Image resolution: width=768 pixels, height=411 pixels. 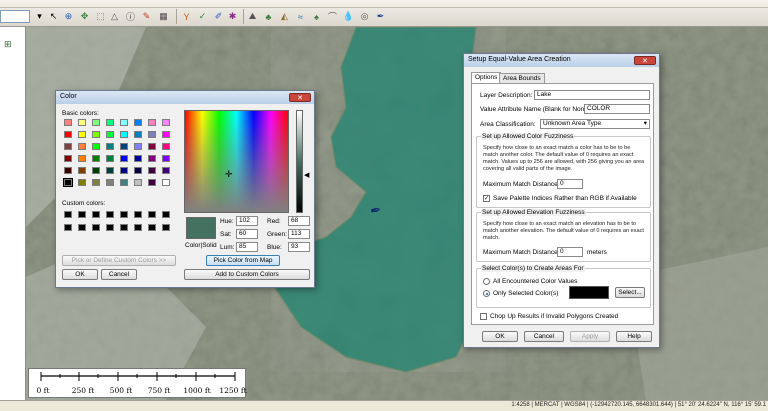 What do you see at coordinates (53, 16) in the screenshot?
I see `pointer-icon: ↖` at bounding box center [53, 16].